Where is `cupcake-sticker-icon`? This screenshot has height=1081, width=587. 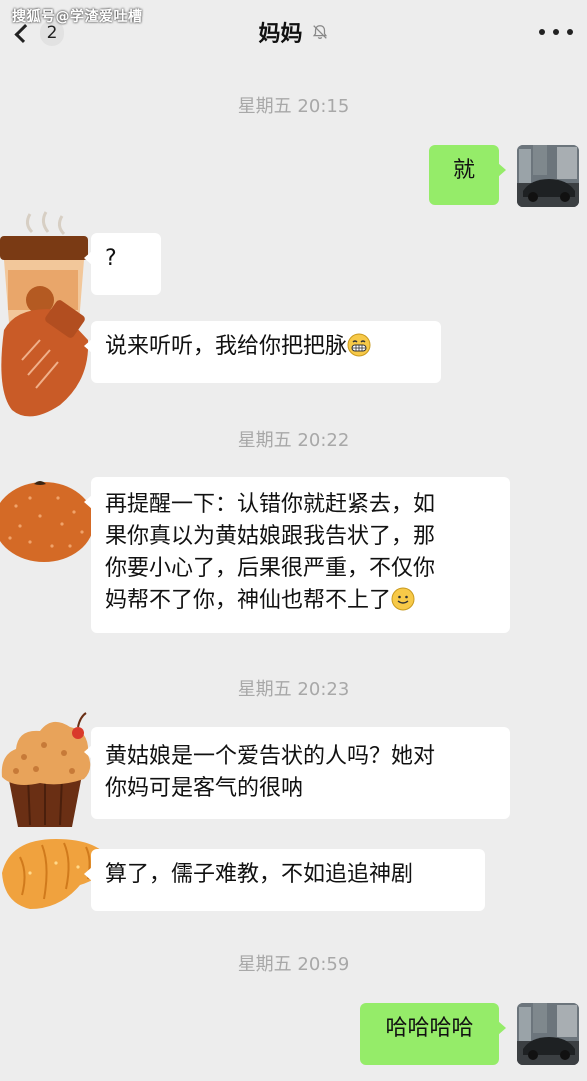 cupcake-sticker-icon is located at coordinates (46, 769).